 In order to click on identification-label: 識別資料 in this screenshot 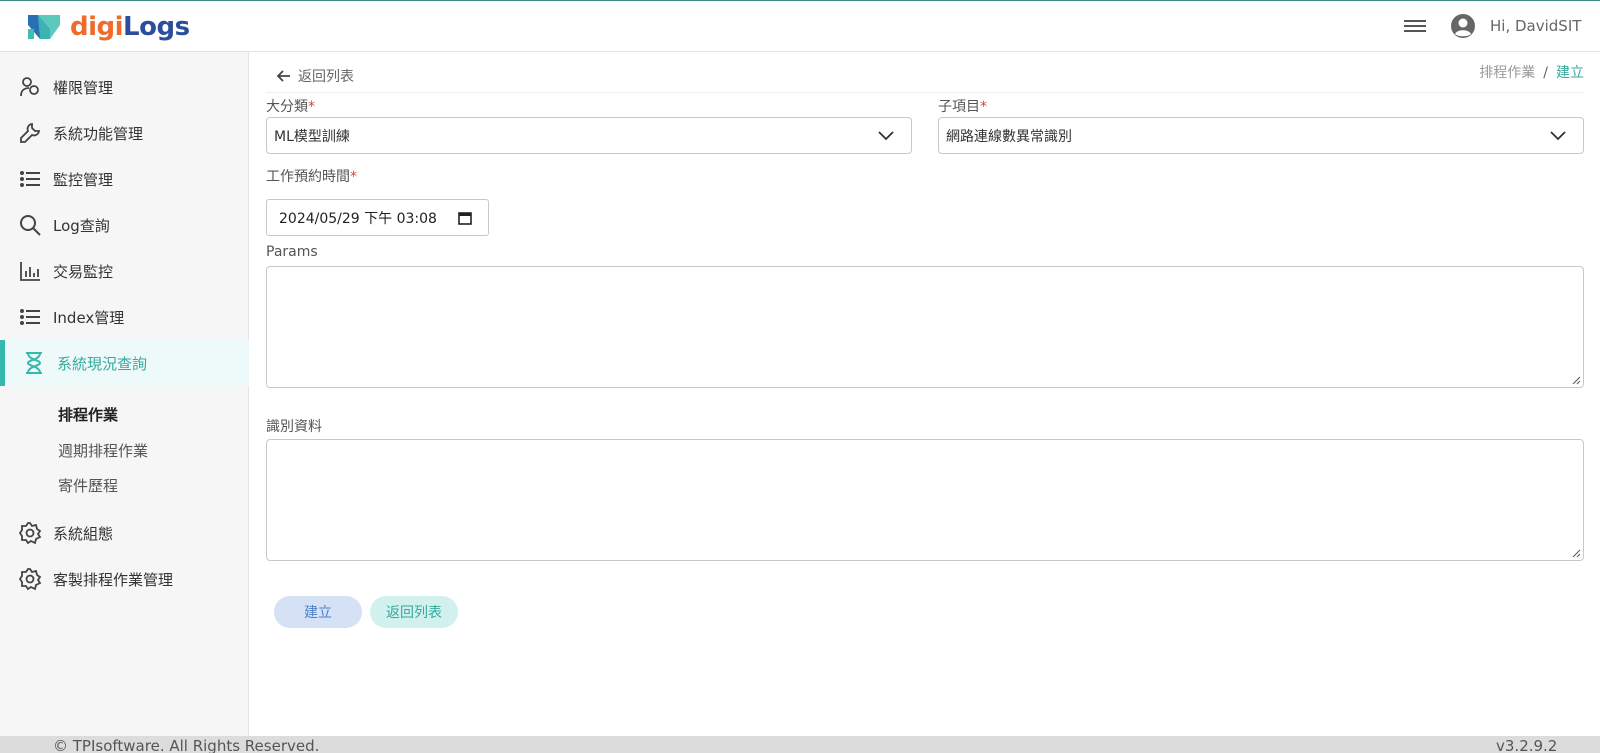, I will do `click(294, 427)`.